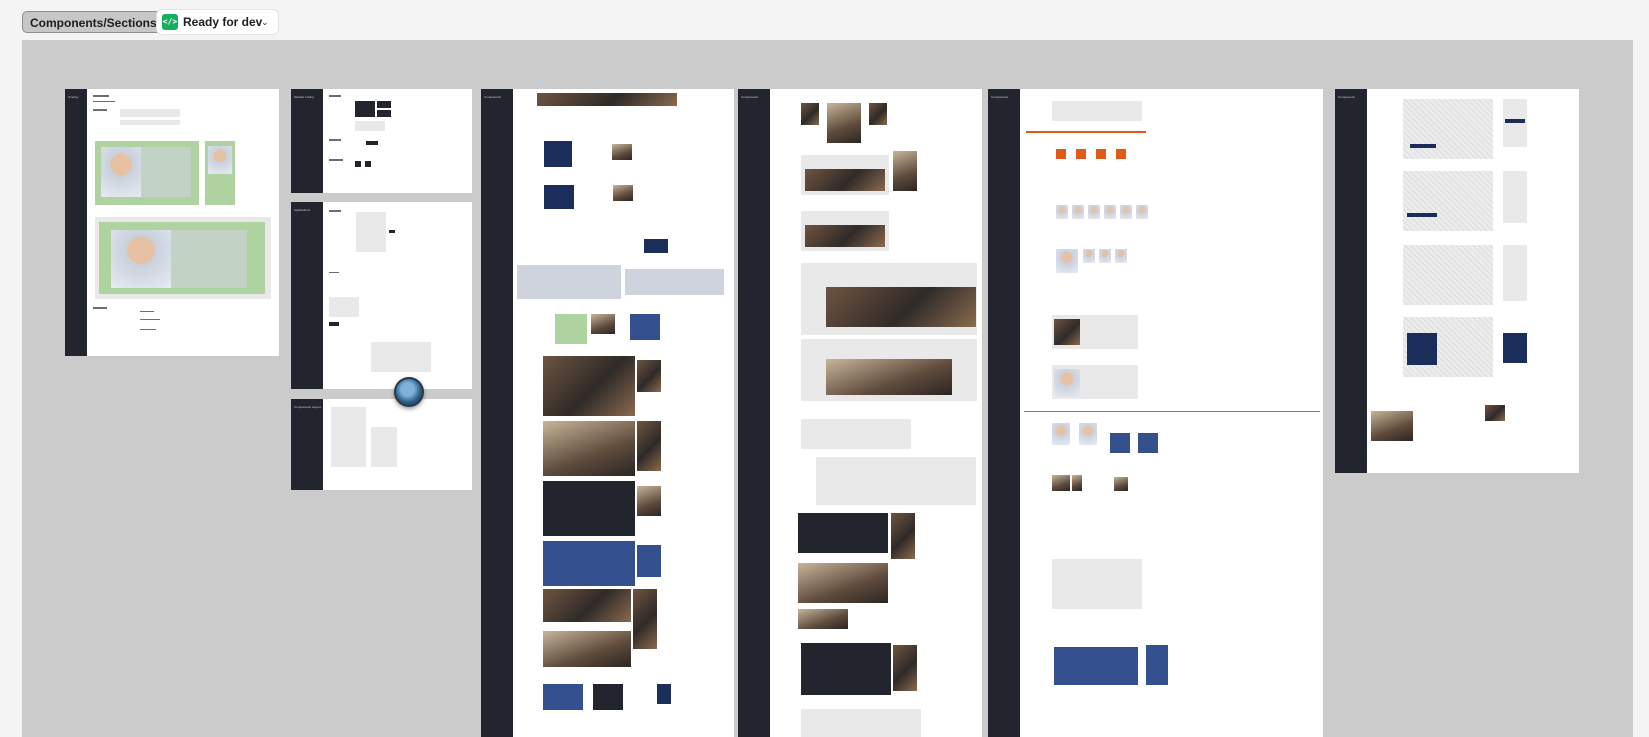 This screenshot has height=737, width=1649. What do you see at coordinates (93, 22) in the screenshot?
I see `section-name-tag: Components/Sections` at bounding box center [93, 22].